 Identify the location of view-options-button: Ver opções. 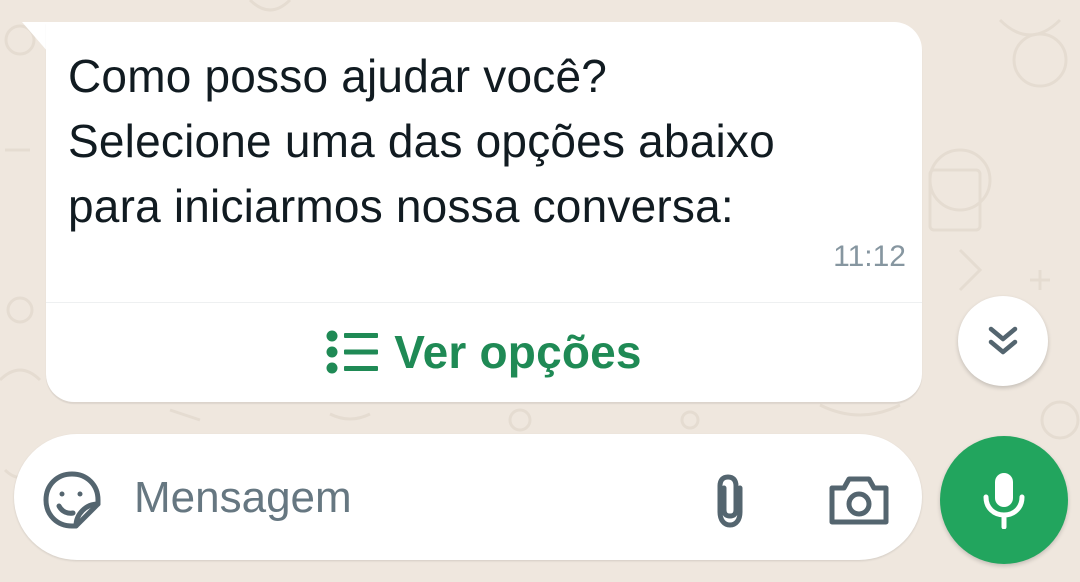
(484, 352).